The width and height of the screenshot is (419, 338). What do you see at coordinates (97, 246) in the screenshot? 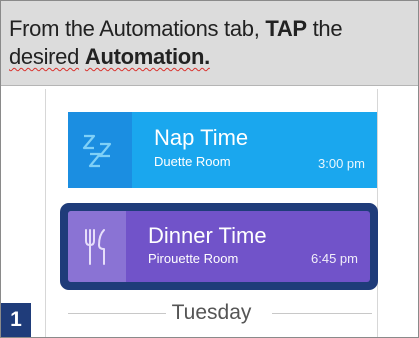
I see `fork-knife-icon` at bounding box center [97, 246].